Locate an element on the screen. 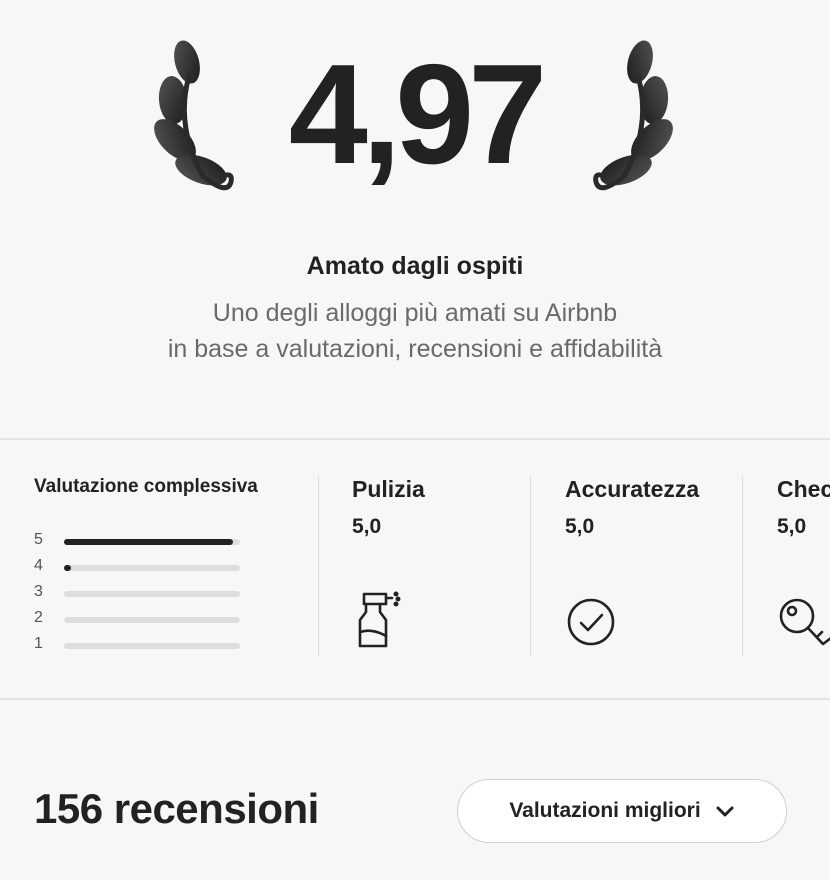 This screenshot has height=880, width=830. sort-reviews-button: Valutazioni migliori is located at coordinates (622, 811).